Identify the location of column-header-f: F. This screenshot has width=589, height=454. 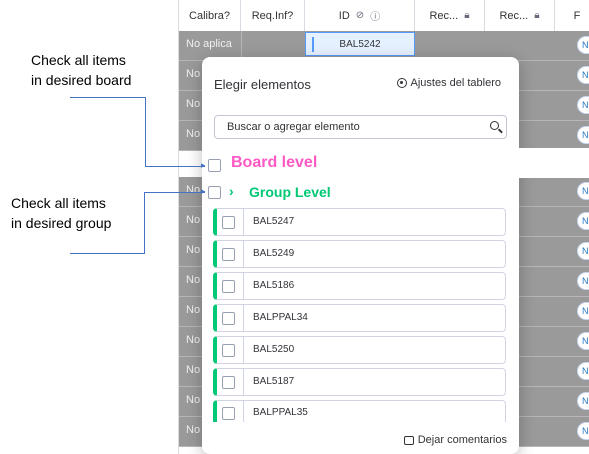
(572, 15).